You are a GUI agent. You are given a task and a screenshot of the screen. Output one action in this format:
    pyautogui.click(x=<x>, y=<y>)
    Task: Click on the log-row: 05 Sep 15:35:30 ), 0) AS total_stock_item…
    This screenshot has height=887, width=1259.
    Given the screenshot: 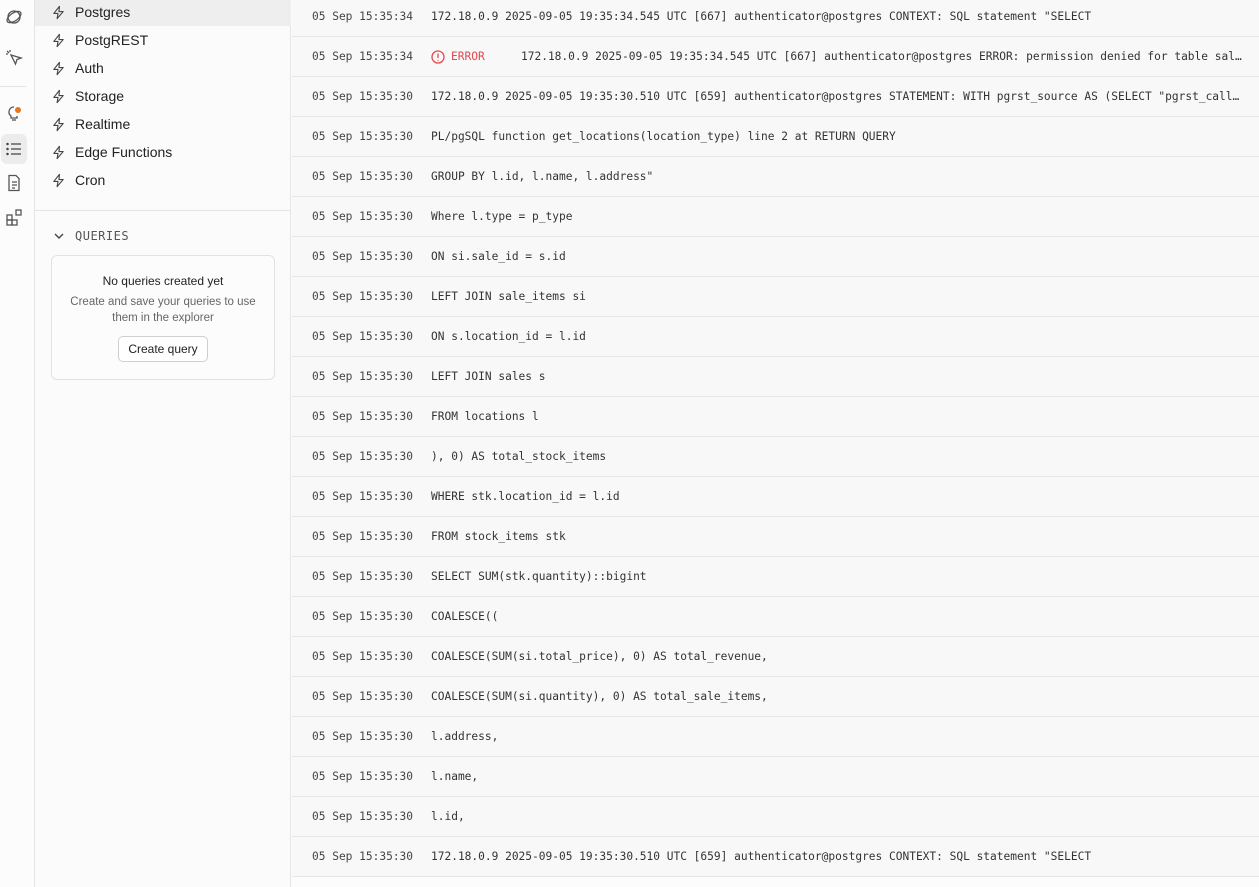 What is the action you would take?
    pyautogui.click(x=775, y=457)
    